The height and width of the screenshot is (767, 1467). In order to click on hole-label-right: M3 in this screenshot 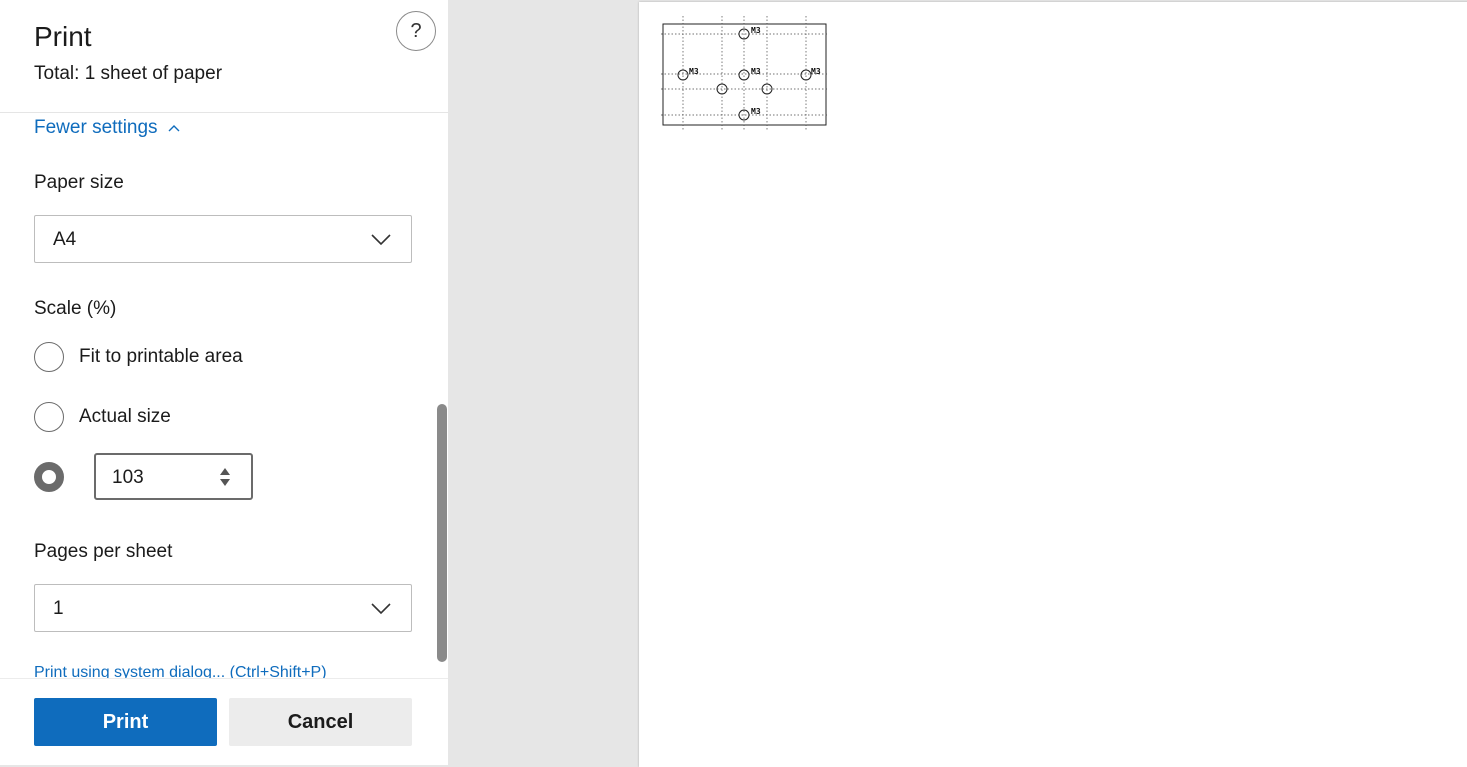, I will do `click(816, 71)`.